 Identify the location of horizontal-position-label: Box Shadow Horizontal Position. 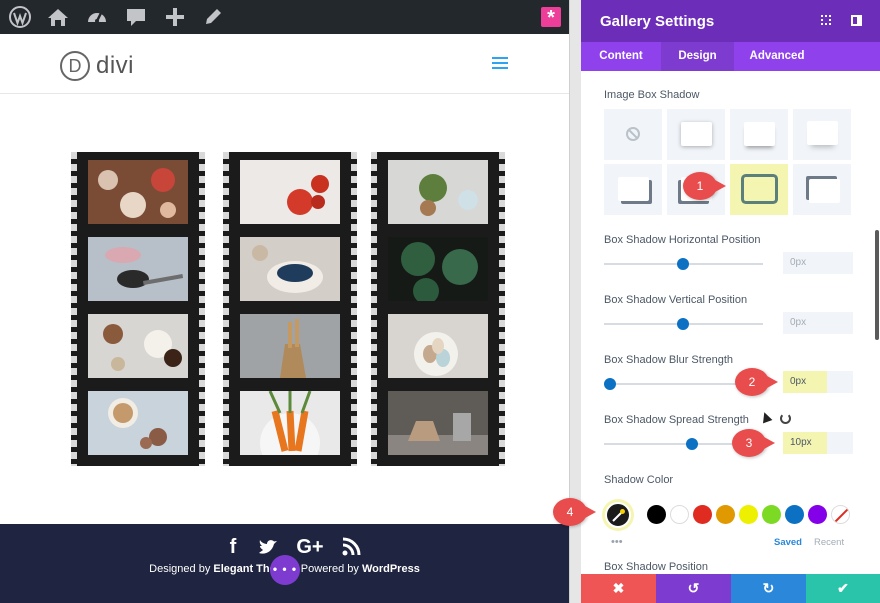
(682, 240).